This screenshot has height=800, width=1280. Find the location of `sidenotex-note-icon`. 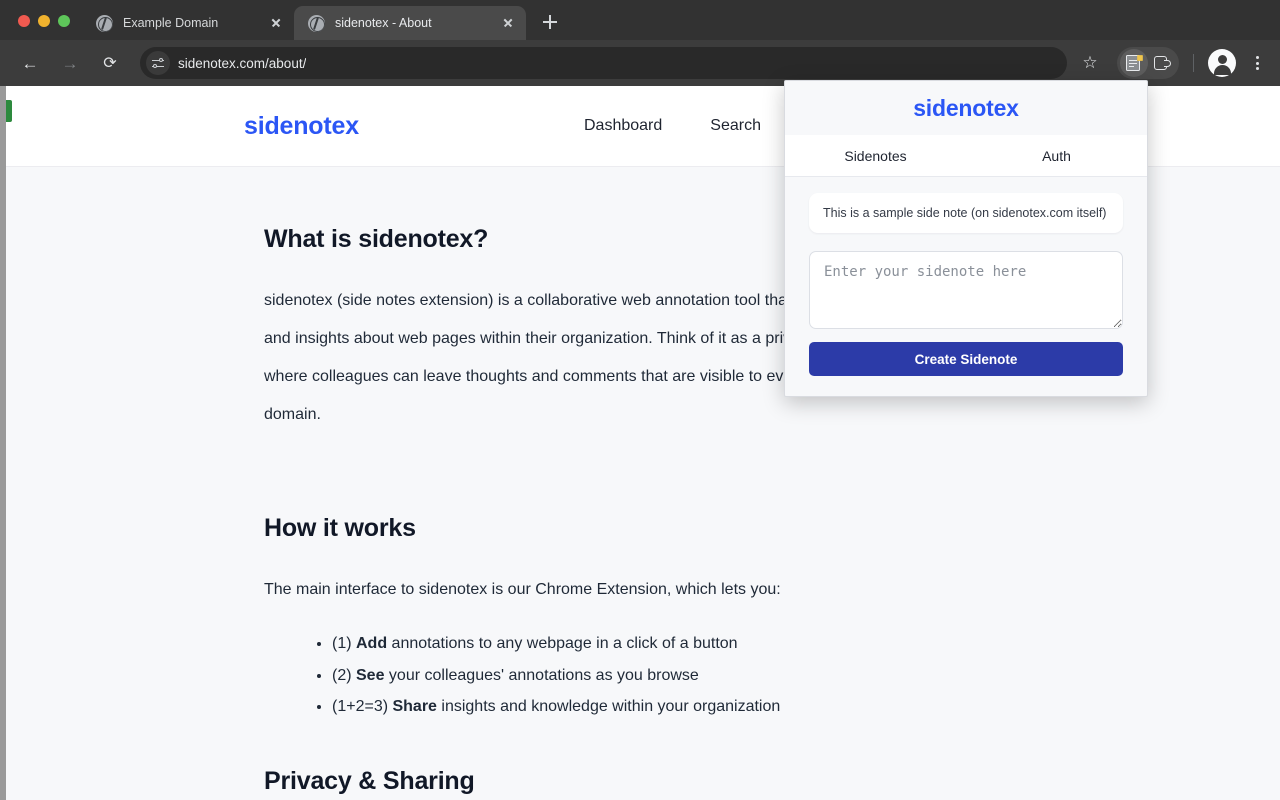

sidenotex-note-icon is located at coordinates (1134, 63).